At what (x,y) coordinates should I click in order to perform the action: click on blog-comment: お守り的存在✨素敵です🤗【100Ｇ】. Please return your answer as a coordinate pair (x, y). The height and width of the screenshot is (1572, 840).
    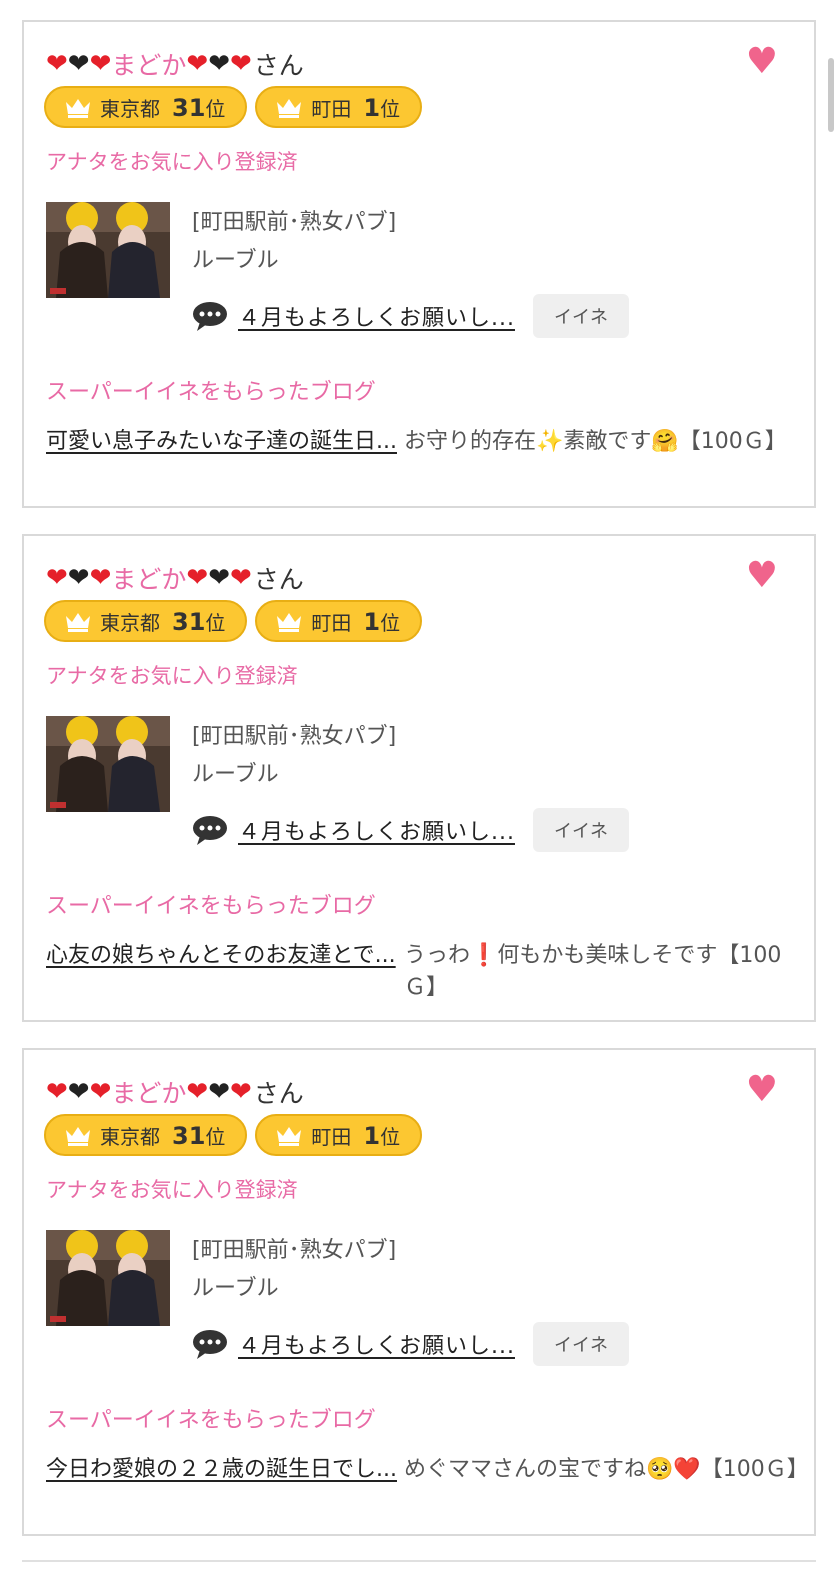
    Looking at the image, I should click on (595, 441).